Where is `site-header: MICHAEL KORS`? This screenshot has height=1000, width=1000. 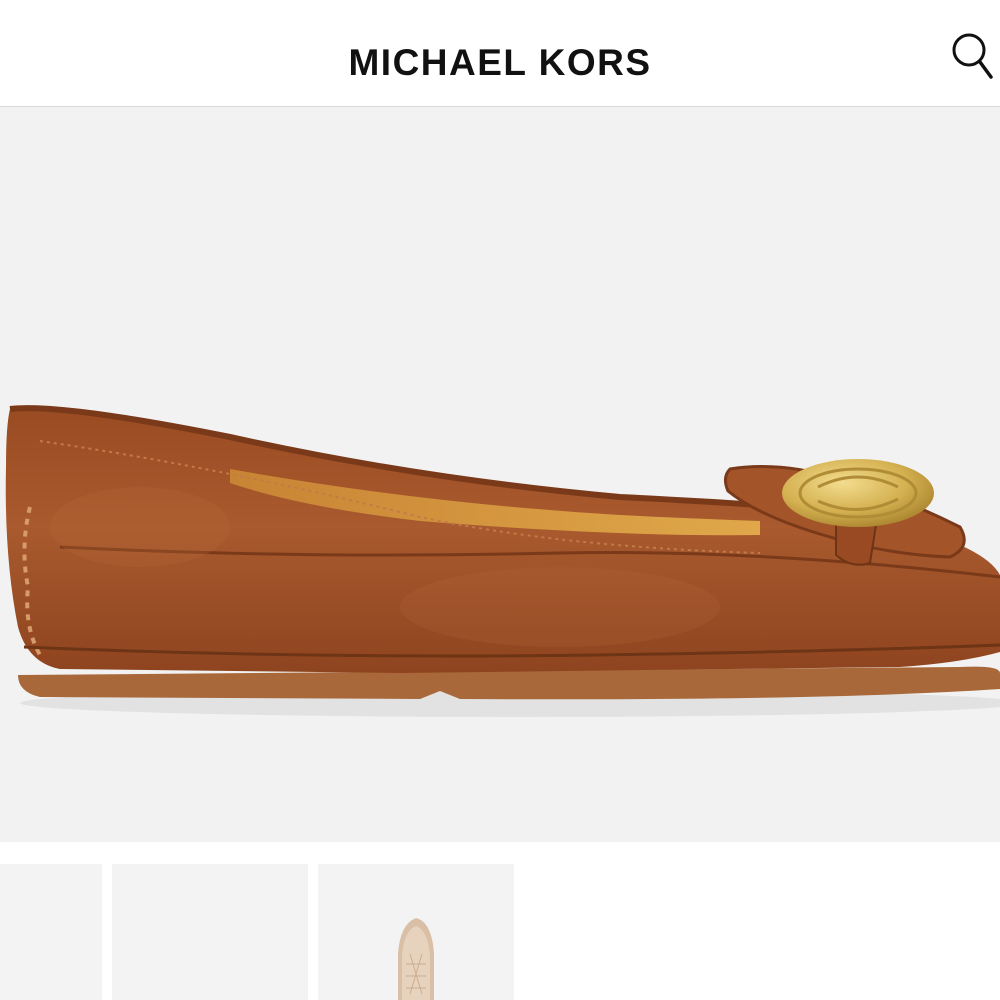 site-header: MICHAEL KORS is located at coordinates (500, 53).